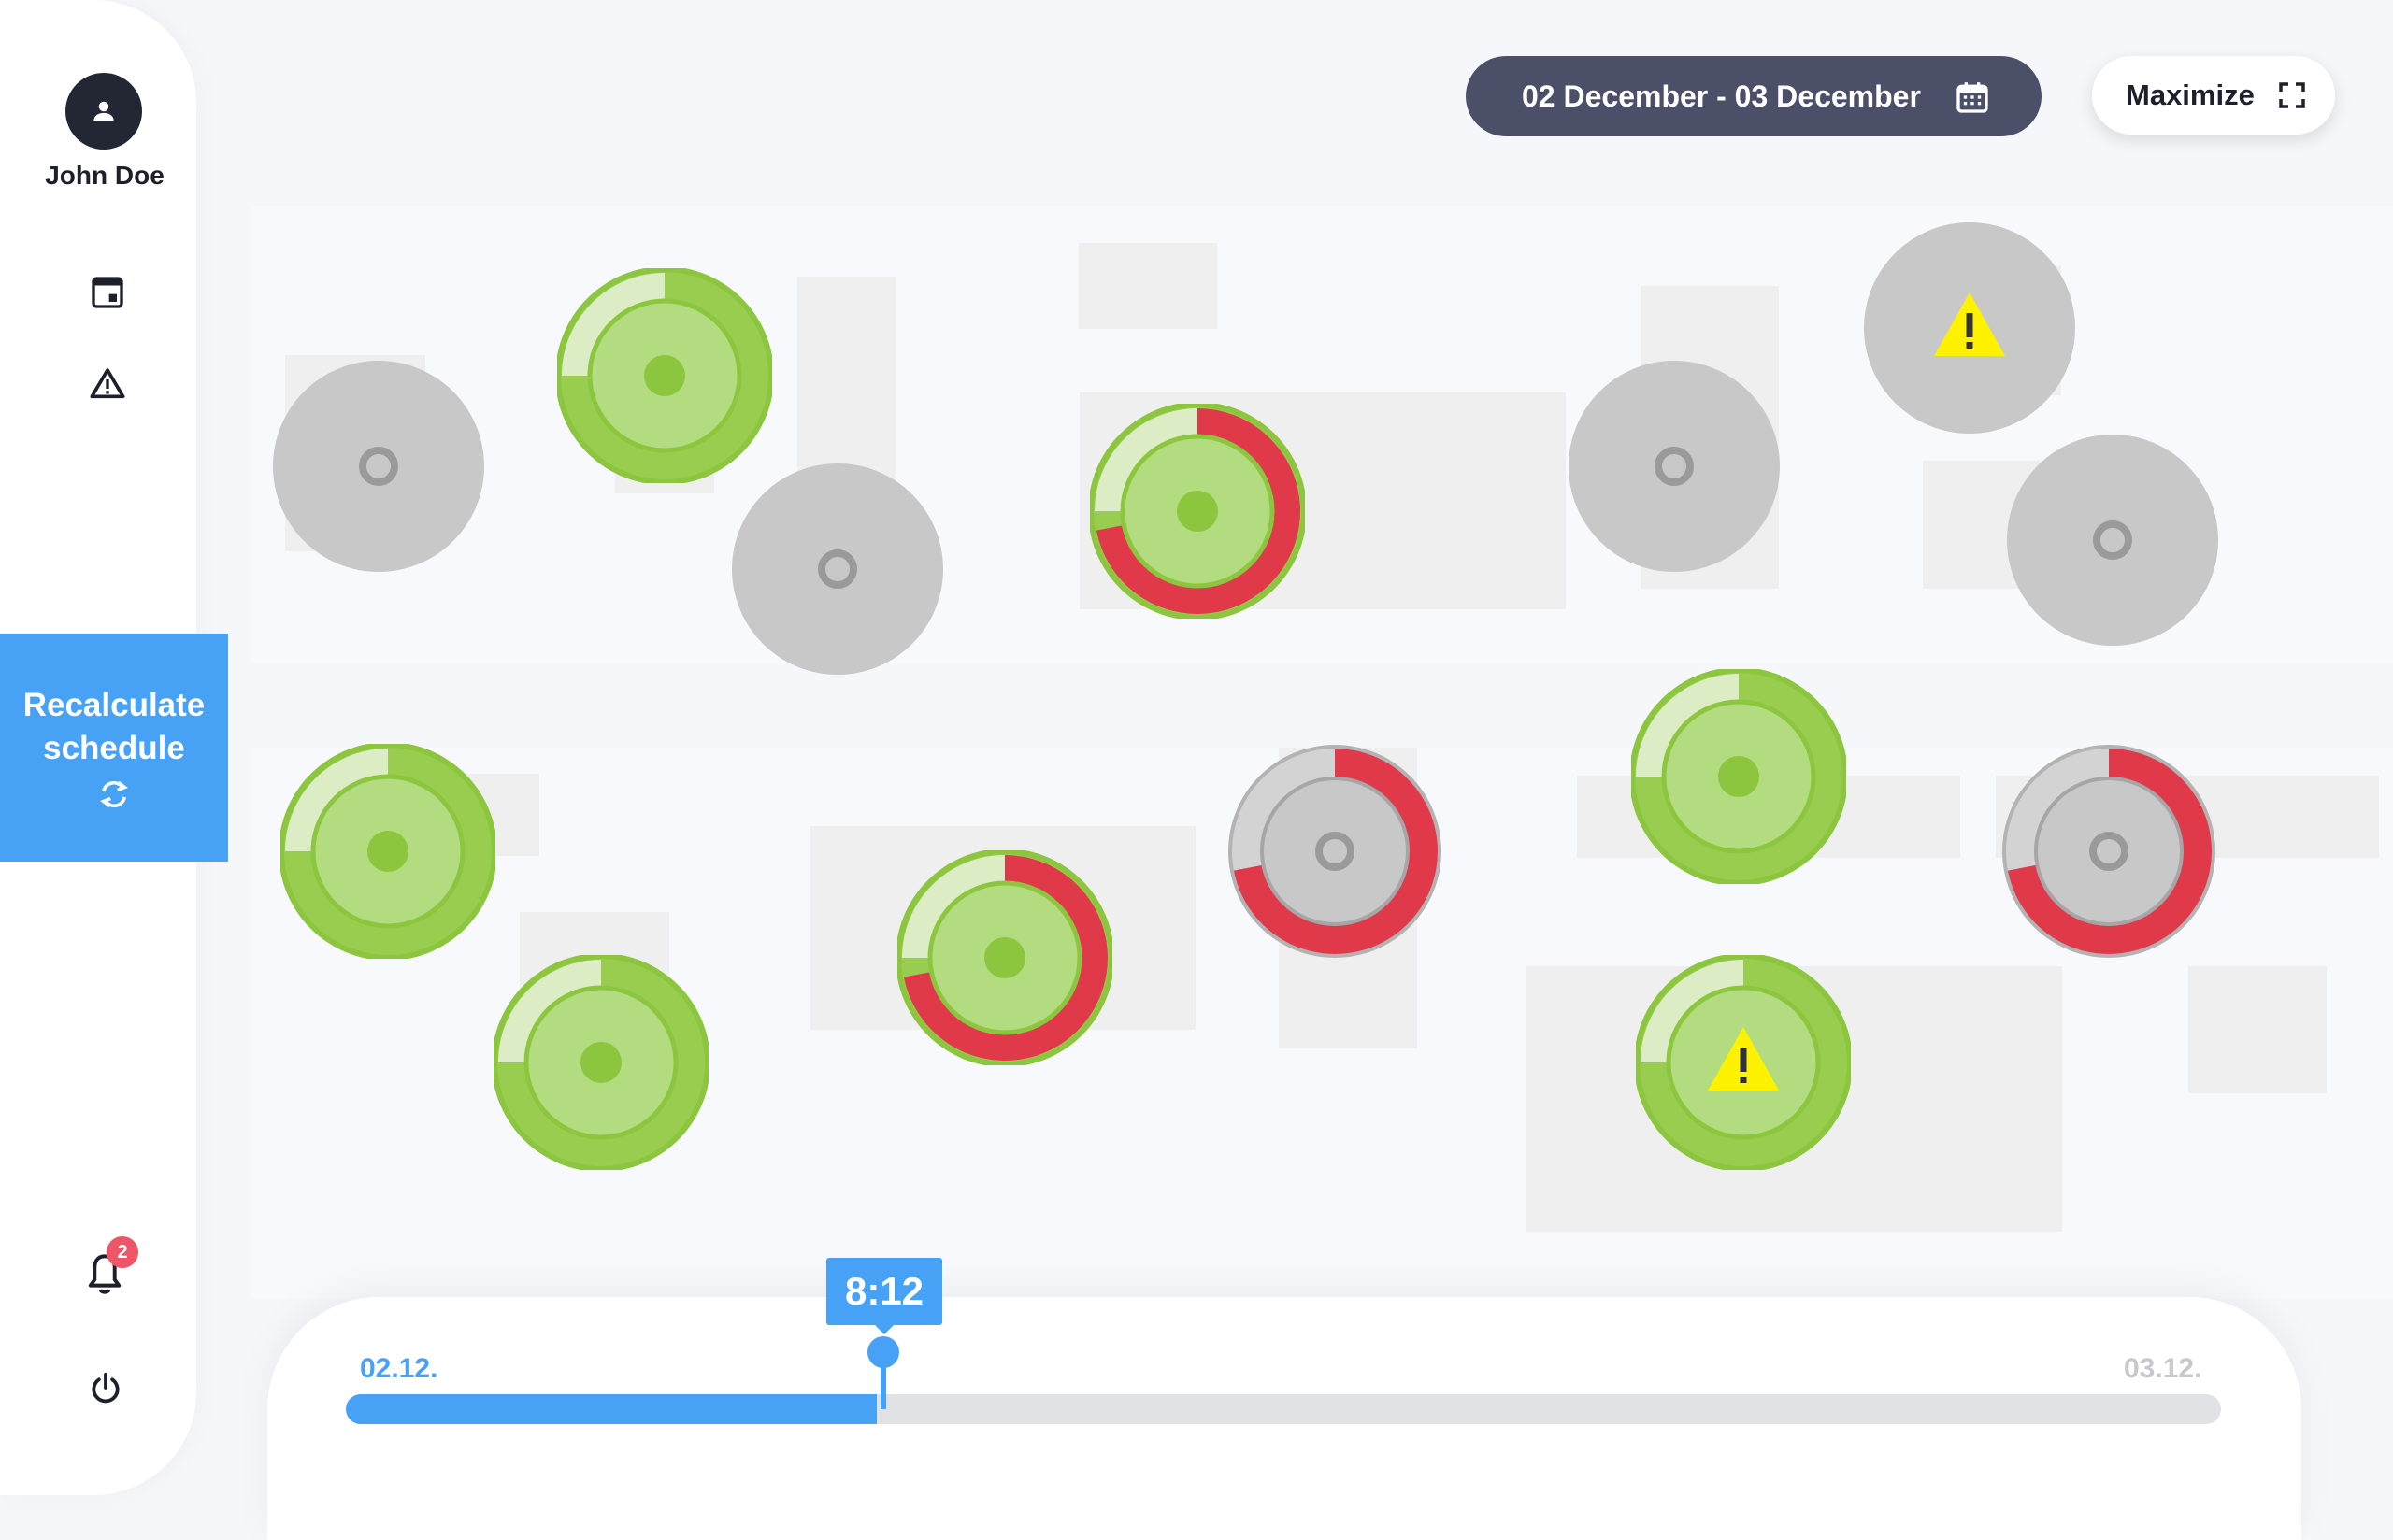  What do you see at coordinates (2163, 1368) in the screenshot?
I see `timeline-end-label: 03.12.` at bounding box center [2163, 1368].